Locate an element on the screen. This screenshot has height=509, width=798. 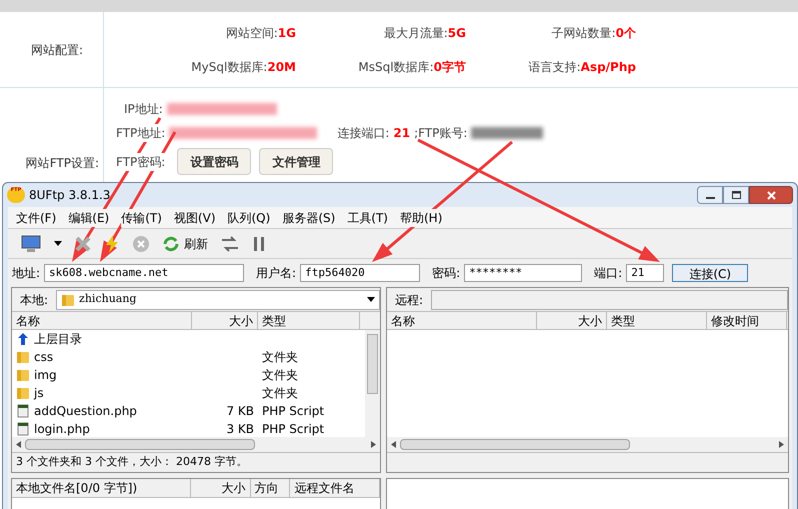
config-label: 最大月流量: is located at coordinates (416, 33).